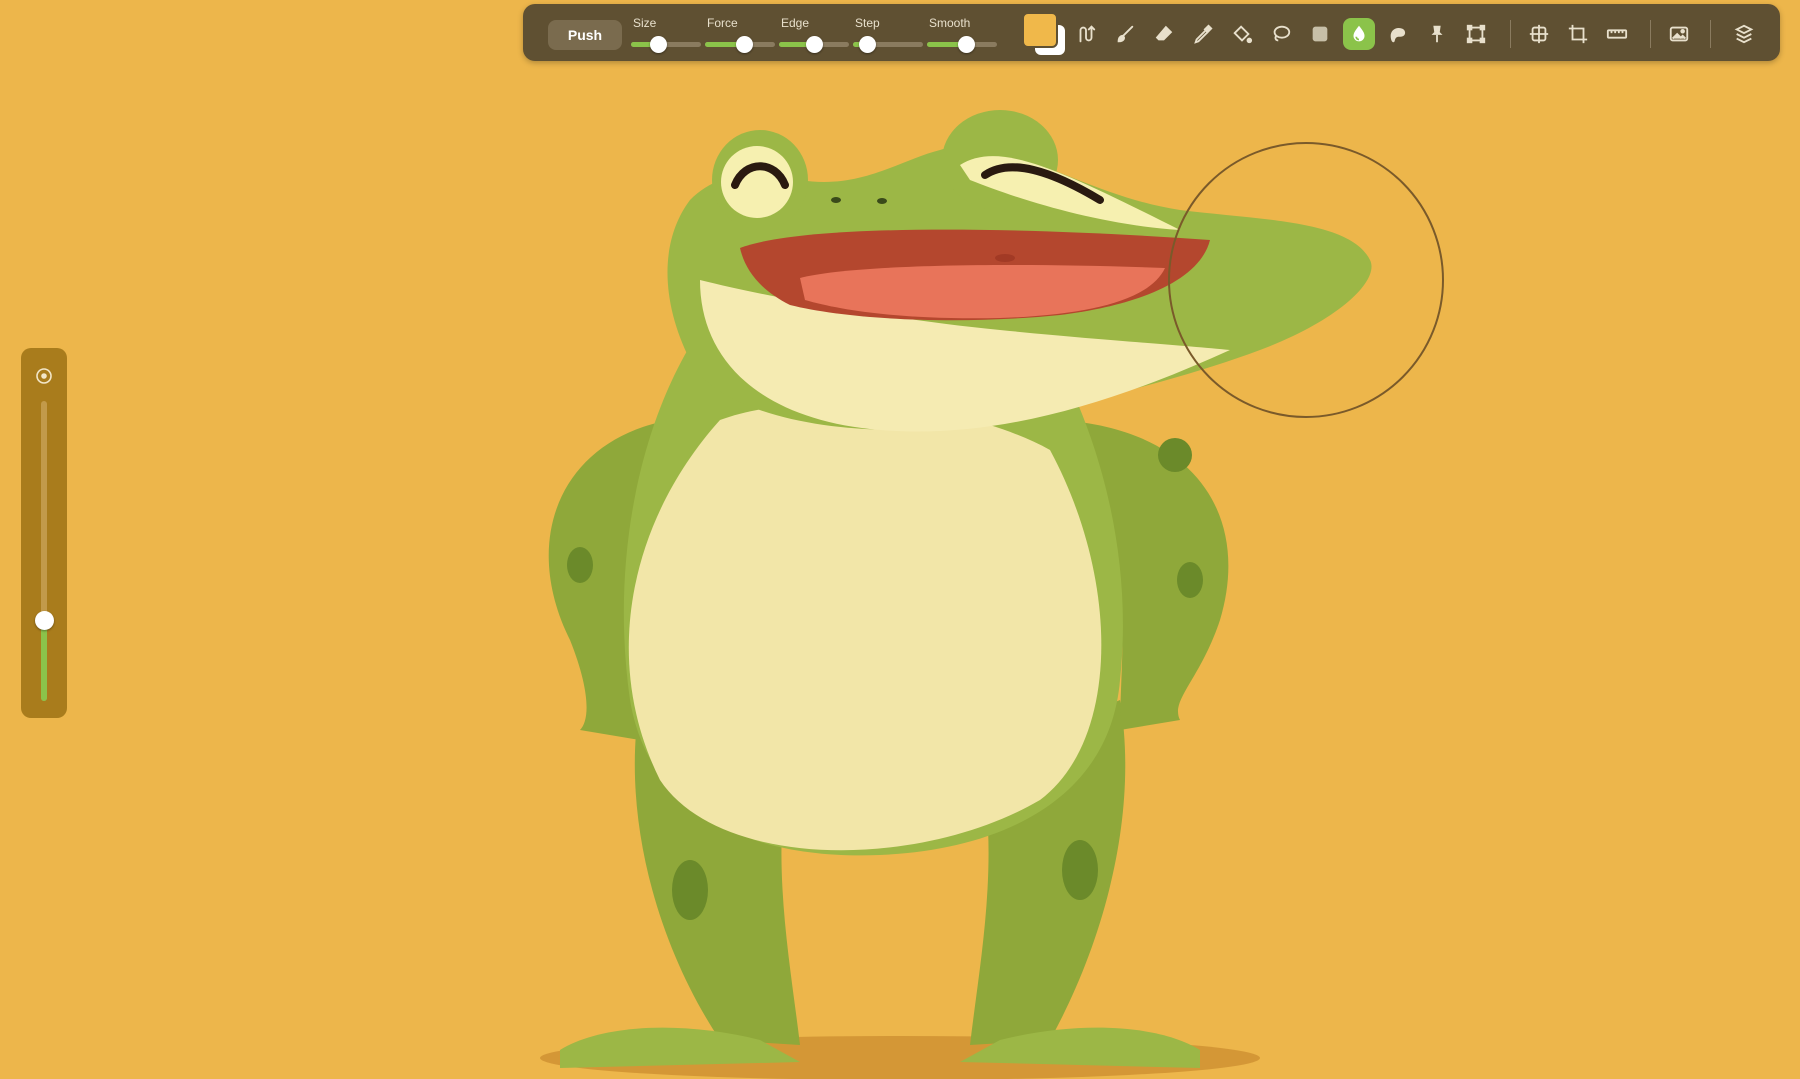 This screenshot has width=1800, height=1079. What do you see at coordinates (1320, 34) in the screenshot?
I see `layer-square-icon` at bounding box center [1320, 34].